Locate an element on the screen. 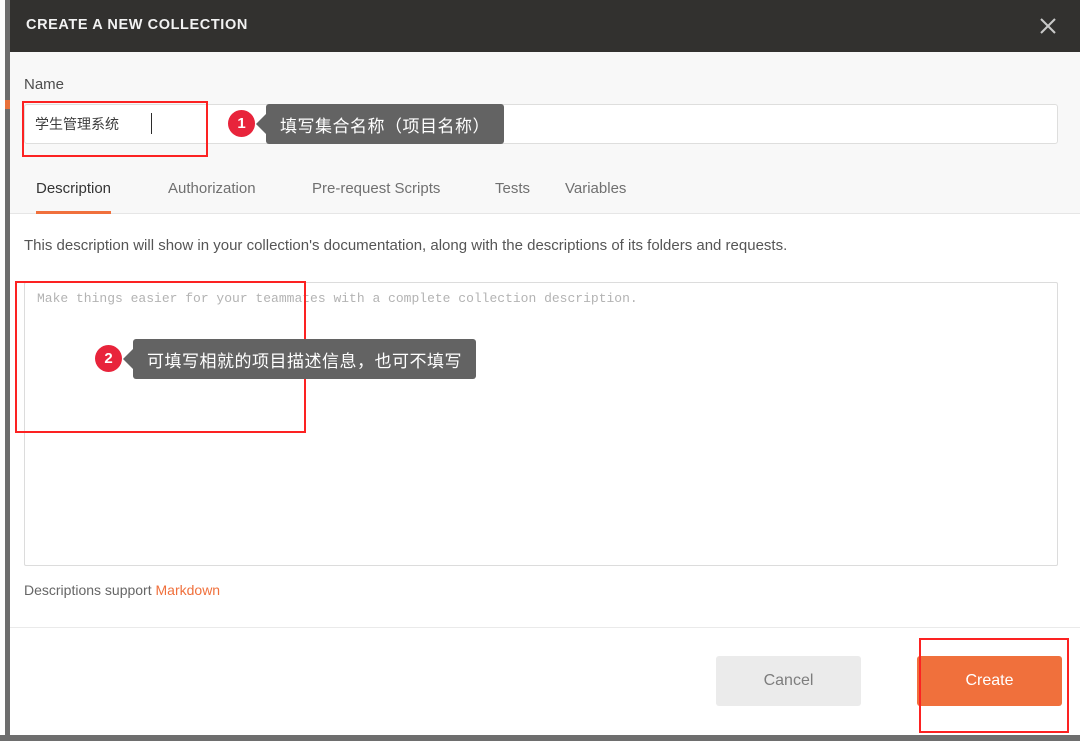  modal-header: CREATE A NEW COLLECTION is located at coordinates (545, 26).